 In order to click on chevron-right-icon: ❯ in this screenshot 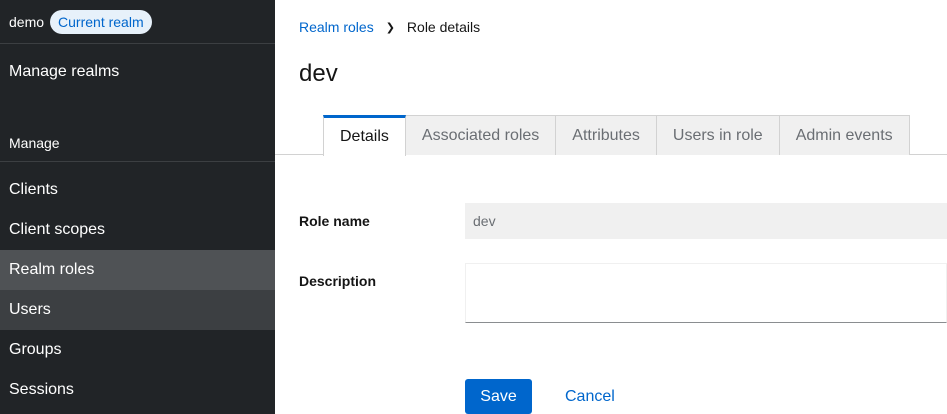, I will do `click(390, 27)`.